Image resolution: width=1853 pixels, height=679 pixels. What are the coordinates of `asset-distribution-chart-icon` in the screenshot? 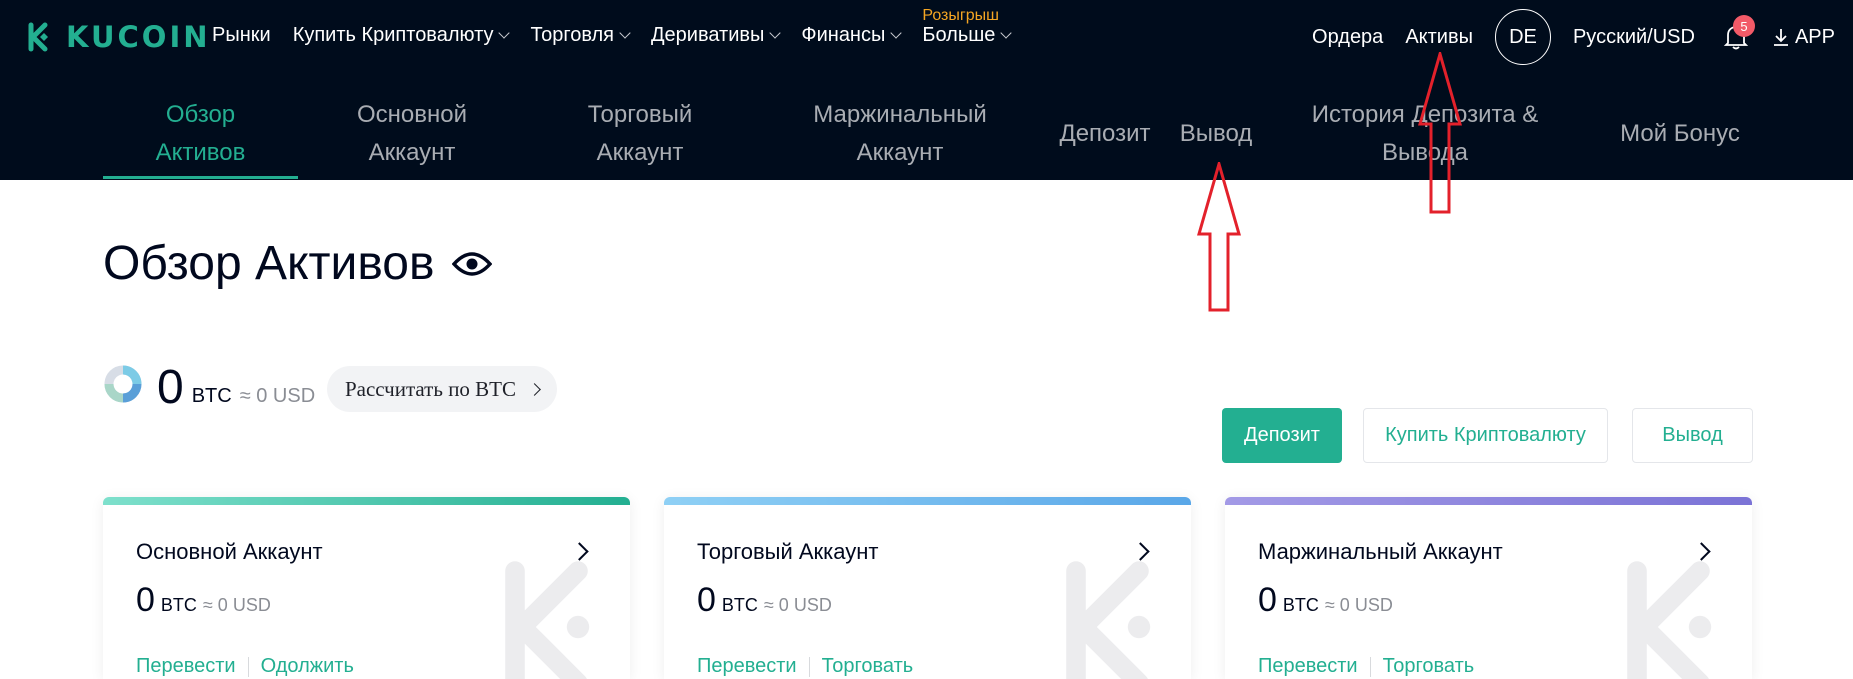 It's located at (123, 384).